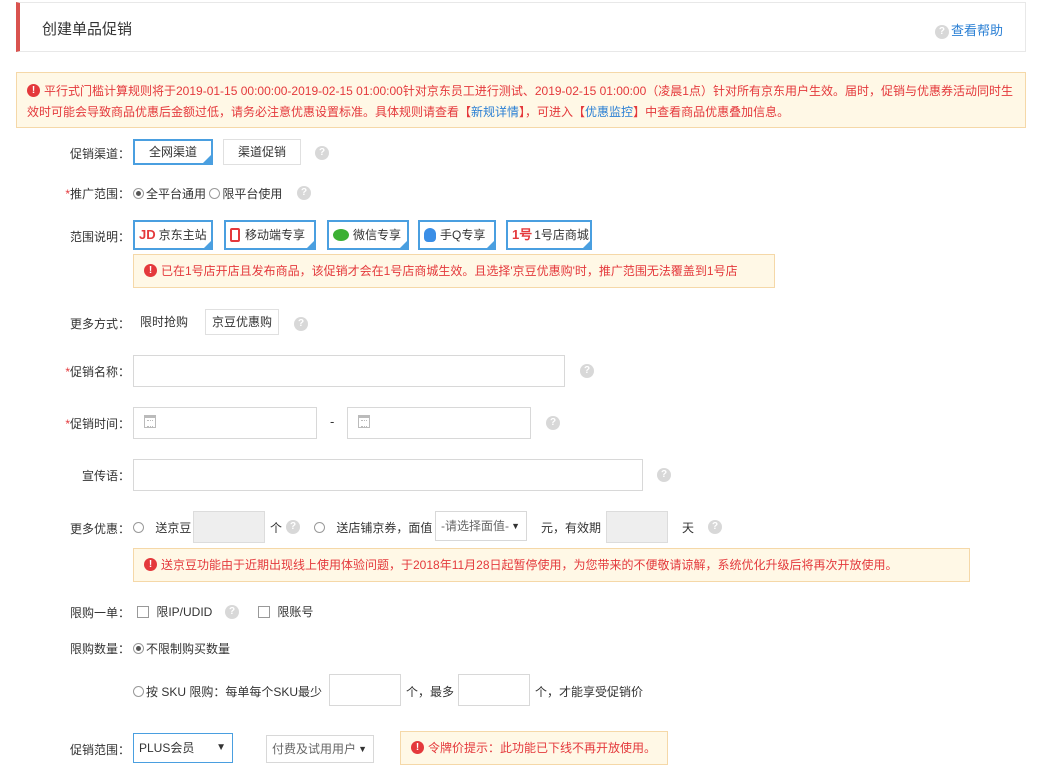  I want to click on scope-help-icon: ?, so click(304, 193).